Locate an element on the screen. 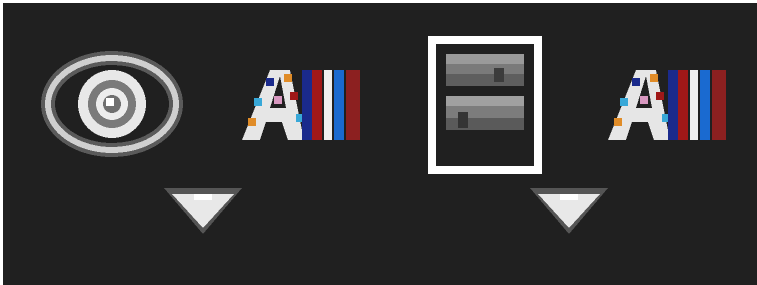 The width and height of the screenshot is (757, 285). frame-top-edge is located at coordinates (378, 1).